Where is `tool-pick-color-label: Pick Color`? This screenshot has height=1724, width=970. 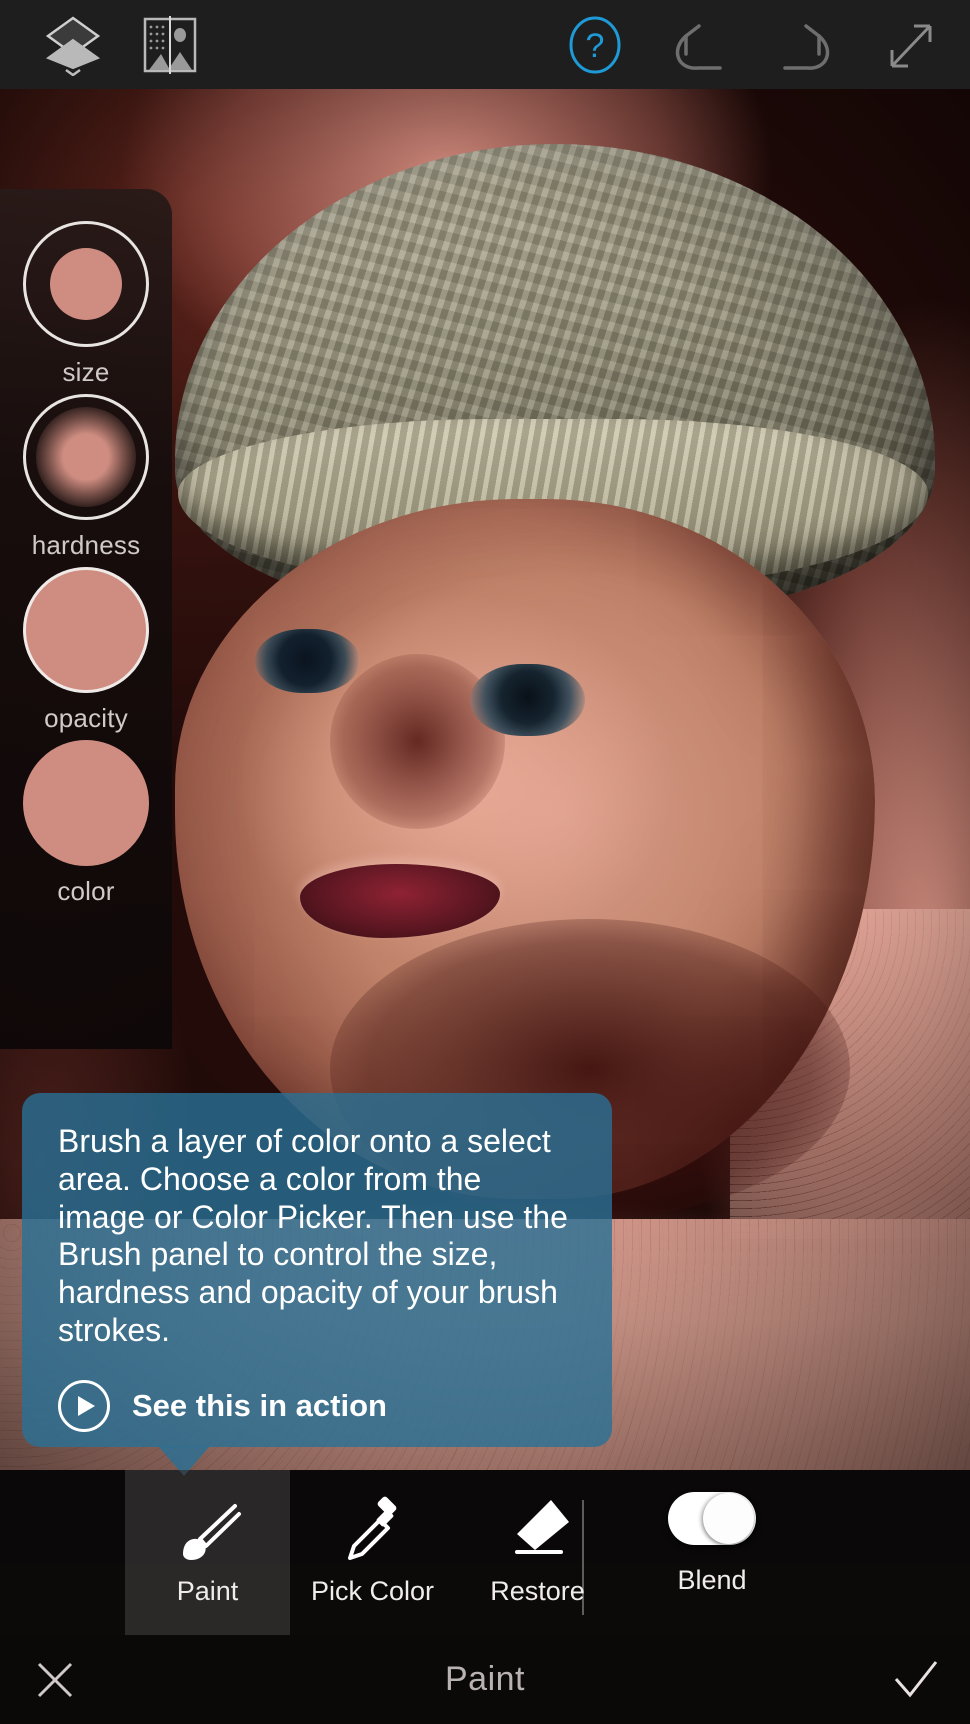 tool-pick-color-label: Pick Color is located at coordinates (372, 1591).